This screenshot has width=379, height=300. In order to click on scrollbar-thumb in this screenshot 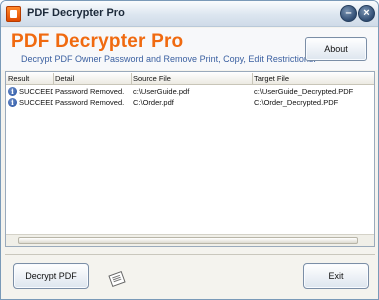, I will do `click(188, 240)`.